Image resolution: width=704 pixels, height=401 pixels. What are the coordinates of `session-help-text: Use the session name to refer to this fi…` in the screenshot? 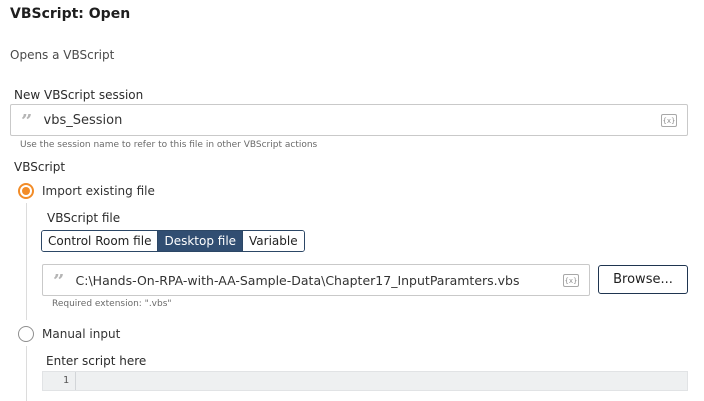 It's located at (169, 145).